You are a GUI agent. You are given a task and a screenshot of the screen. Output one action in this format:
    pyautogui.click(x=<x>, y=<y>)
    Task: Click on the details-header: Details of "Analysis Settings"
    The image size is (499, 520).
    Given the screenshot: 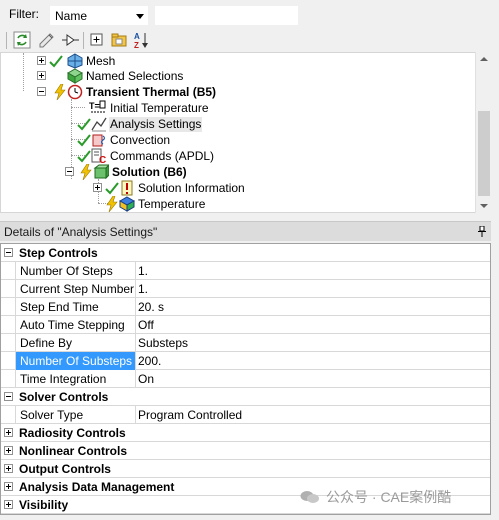 What is the action you would take?
    pyautogui.click(x=245, y=231)
    